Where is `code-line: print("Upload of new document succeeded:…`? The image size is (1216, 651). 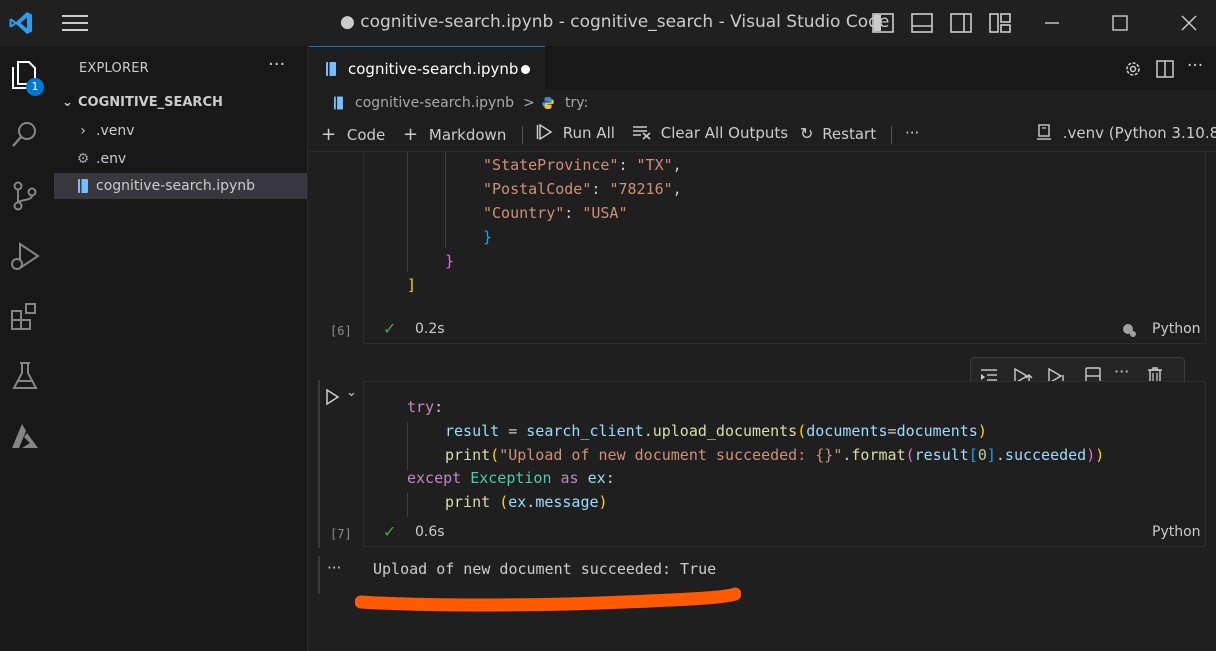
code-line: print("Upload of new document succeeded:… is located at coordinates (775, 455).